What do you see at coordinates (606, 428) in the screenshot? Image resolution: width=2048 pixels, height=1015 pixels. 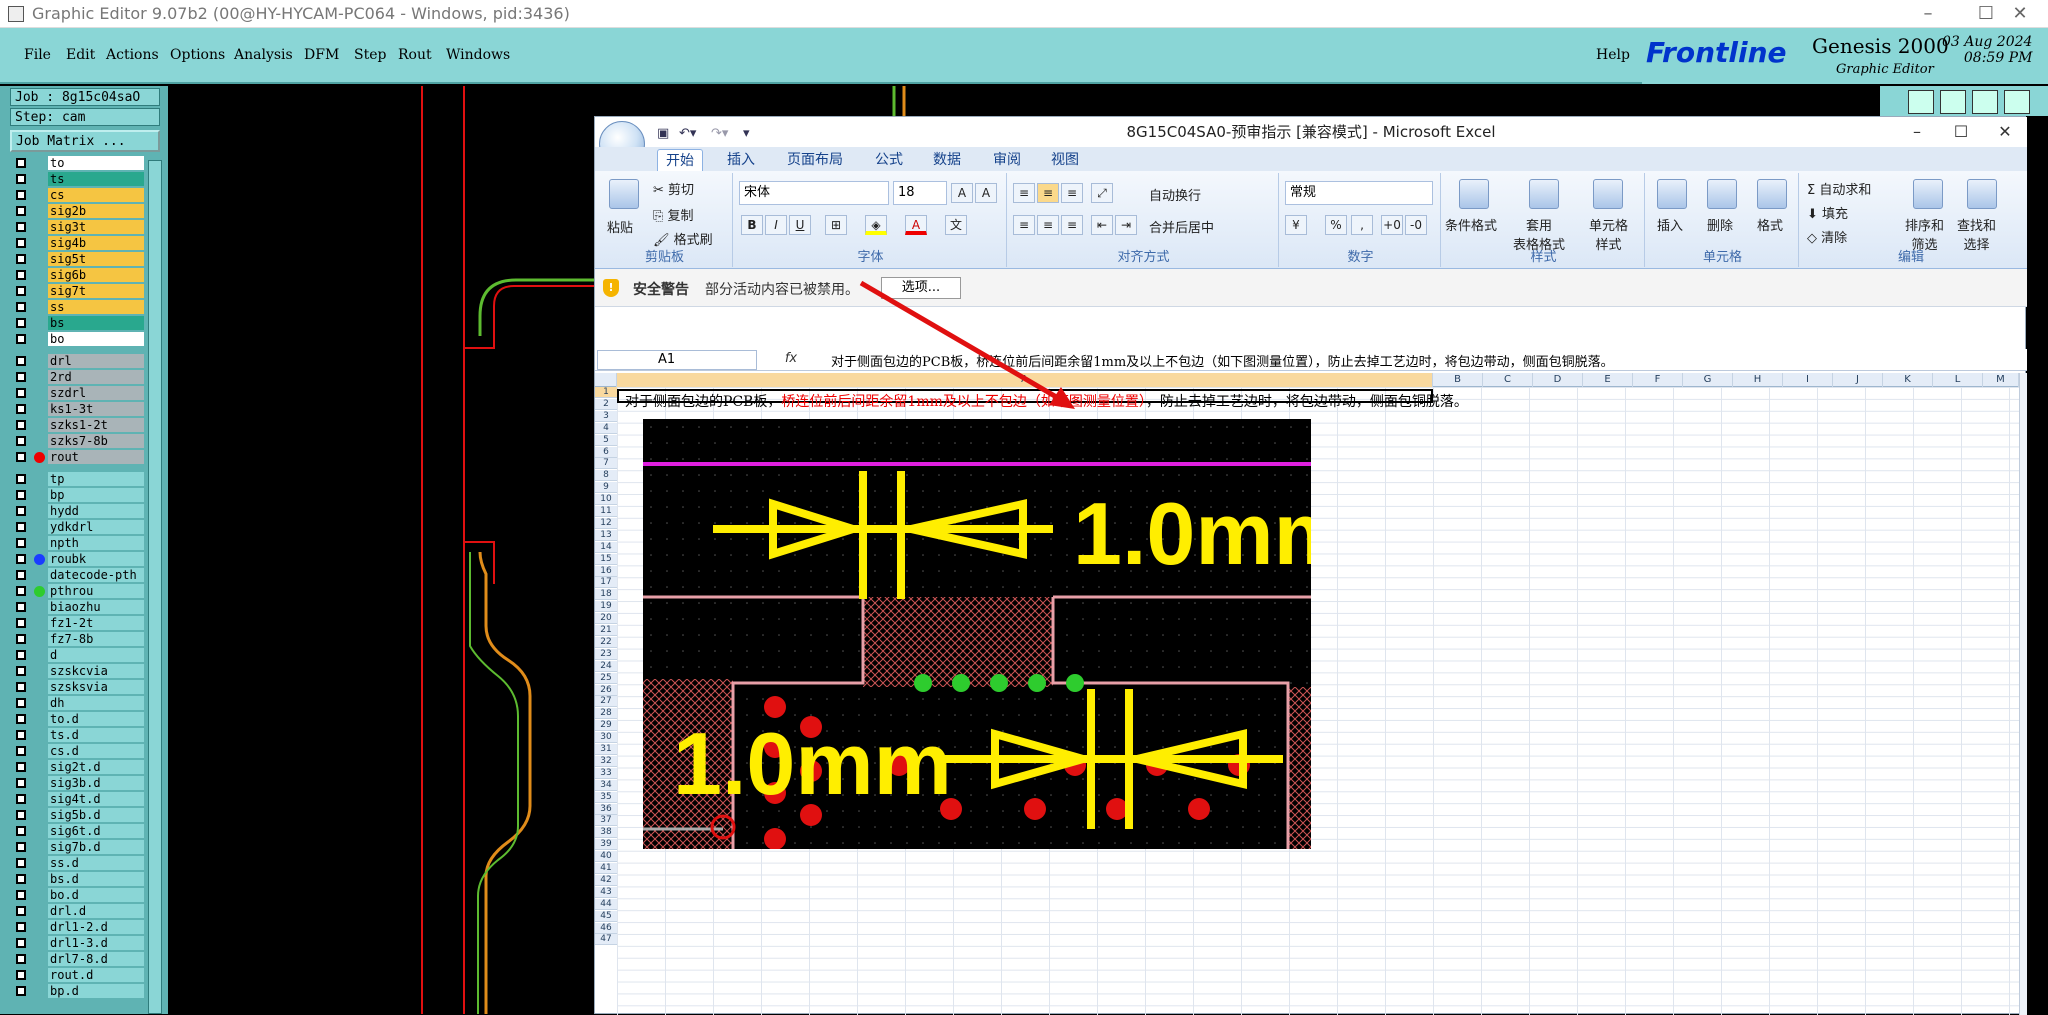 I see `row-header: 4` at bounding box center [606, 428].